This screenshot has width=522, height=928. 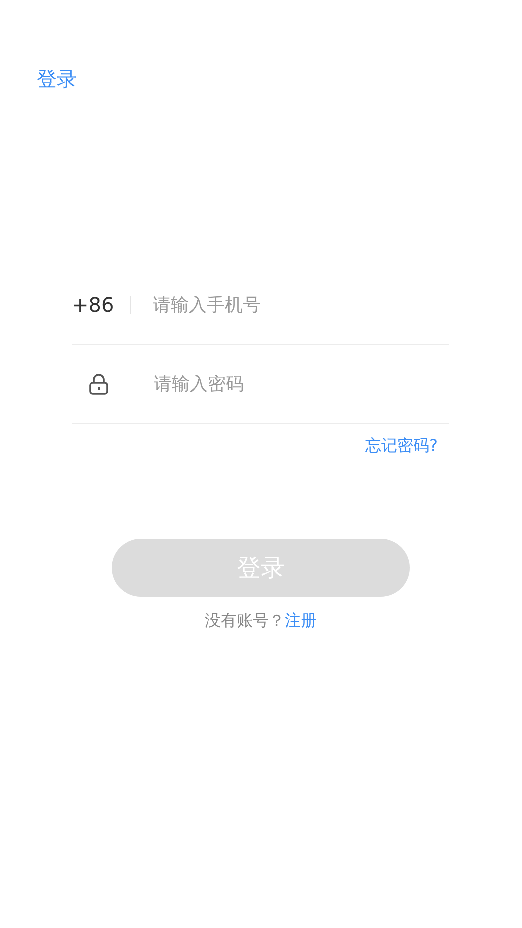 What do you see at coordinates (301, 620) in the screenshot?
I see `signup-link: 注册` at bounding box center [301, 620].